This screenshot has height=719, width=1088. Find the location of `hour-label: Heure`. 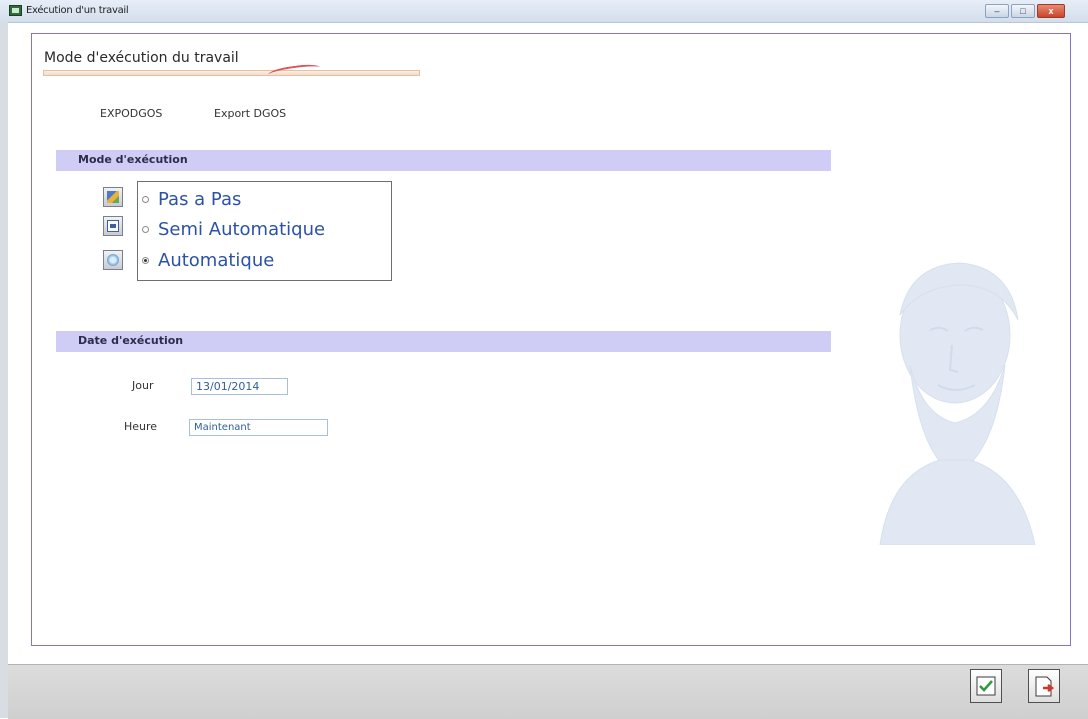

hour-label: Heure is located at coordinates (141, 426).